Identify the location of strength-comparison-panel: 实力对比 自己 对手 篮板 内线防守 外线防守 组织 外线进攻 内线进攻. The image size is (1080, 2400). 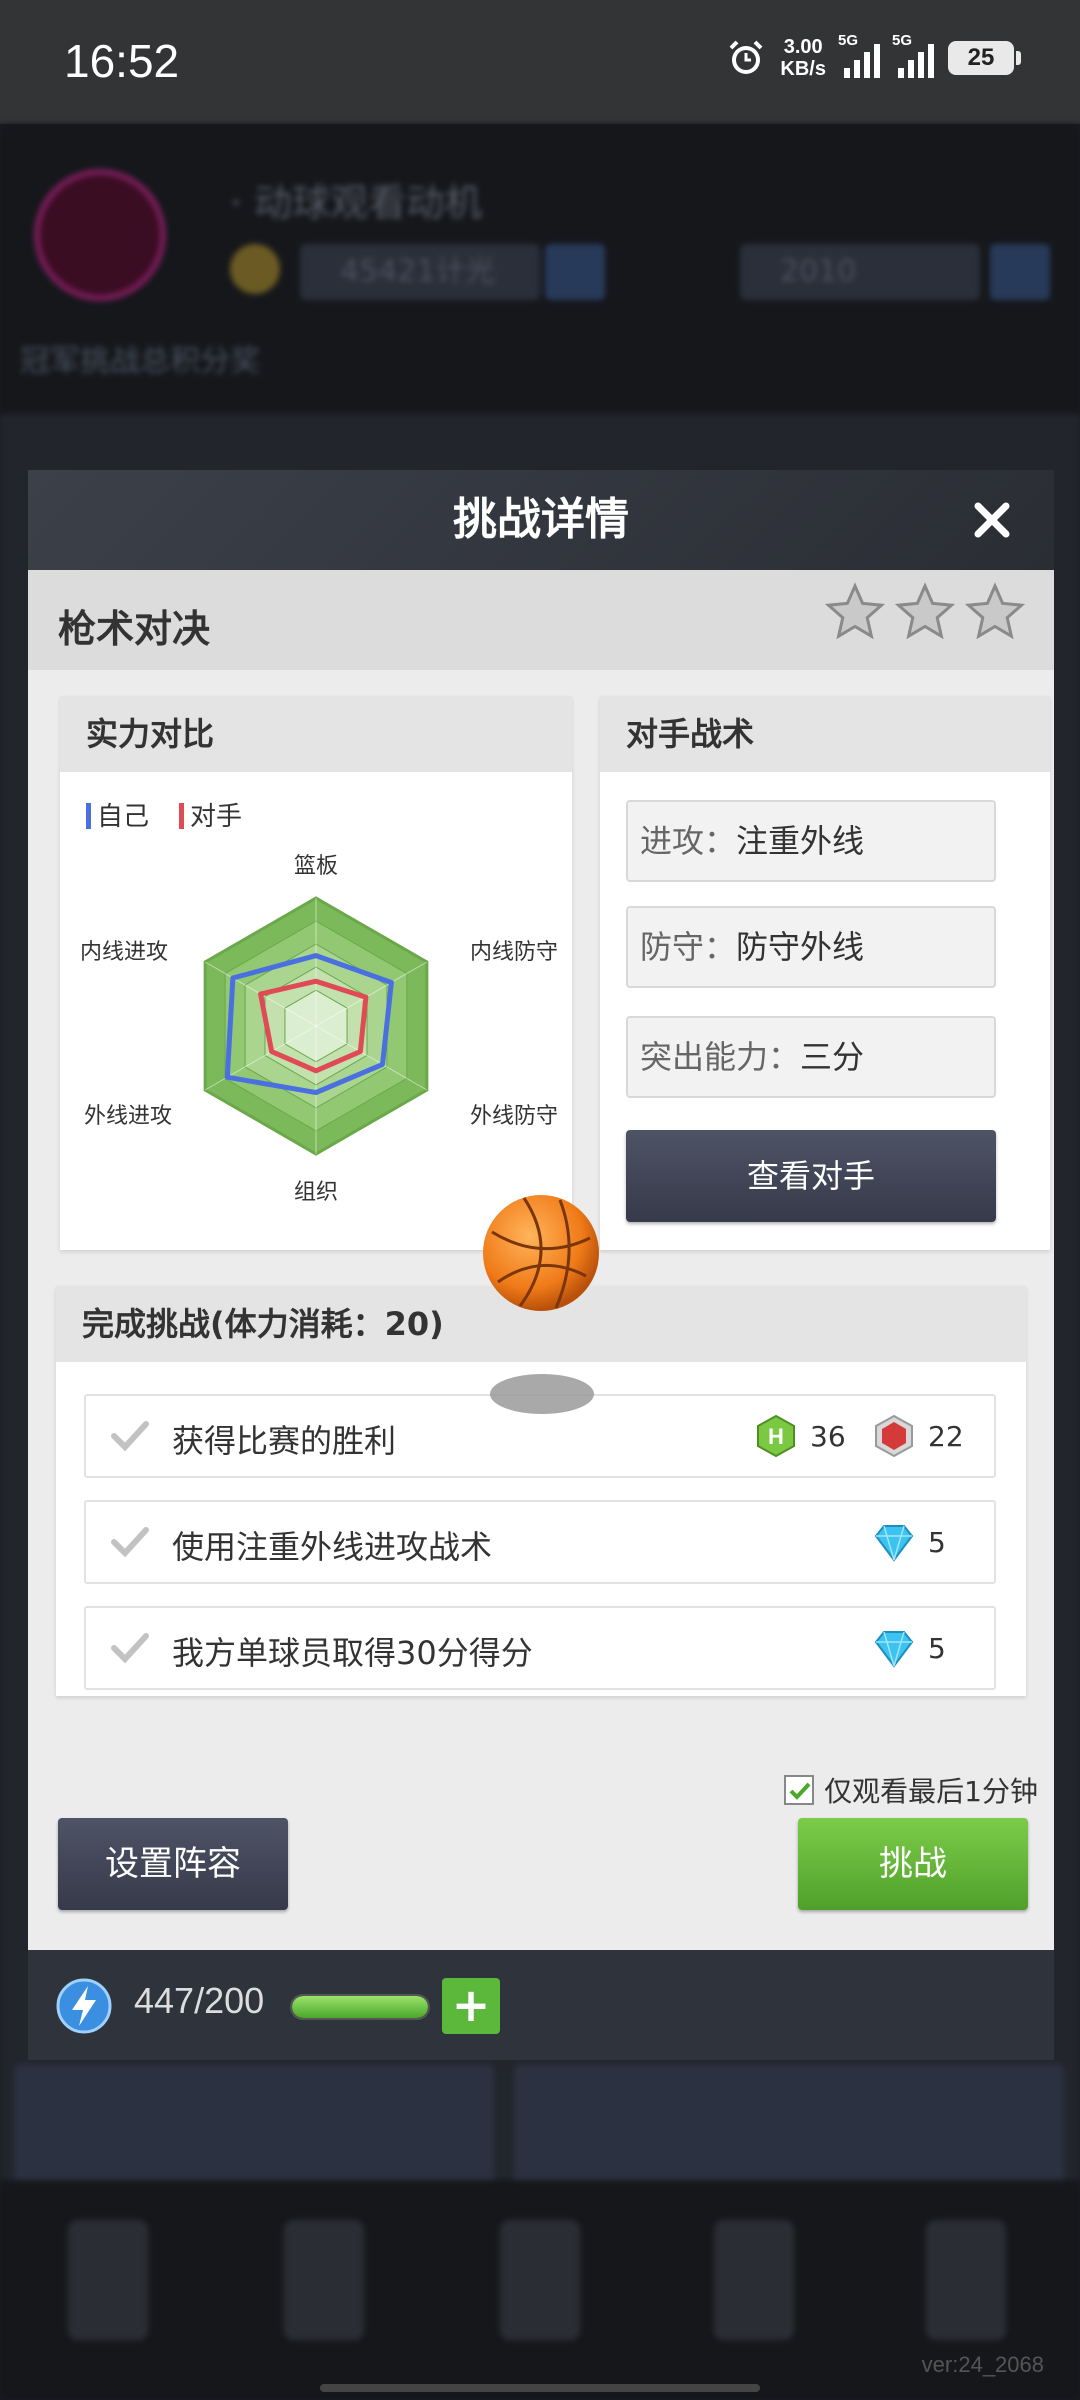
(316, 973).